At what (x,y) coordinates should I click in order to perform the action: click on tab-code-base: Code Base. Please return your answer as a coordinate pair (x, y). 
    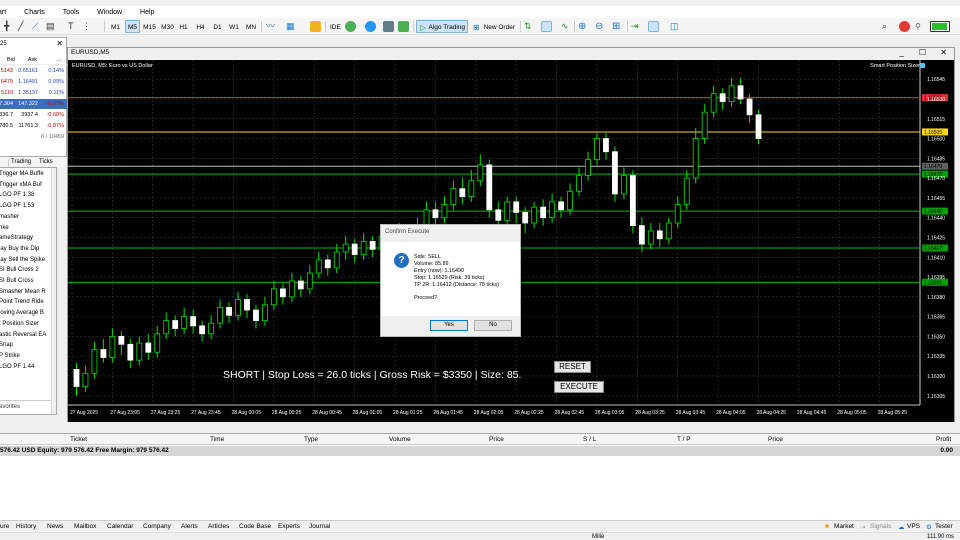
    Looking at the image, I should click on (255, 526).